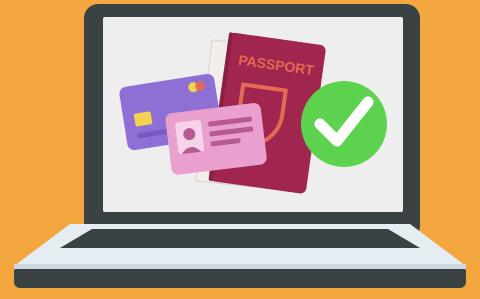 The height and width of the screenshot is (299, 480). Describe the element at coordinates (240, 266) in the screenshot. I see `laptop-base-edge` at that location.